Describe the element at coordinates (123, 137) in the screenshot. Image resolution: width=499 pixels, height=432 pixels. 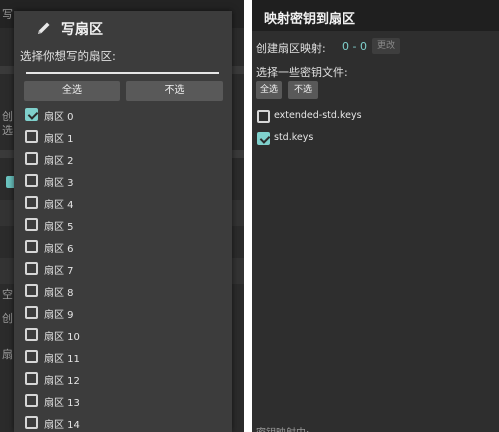
I see `sector-item: 扇区 1` at that location.